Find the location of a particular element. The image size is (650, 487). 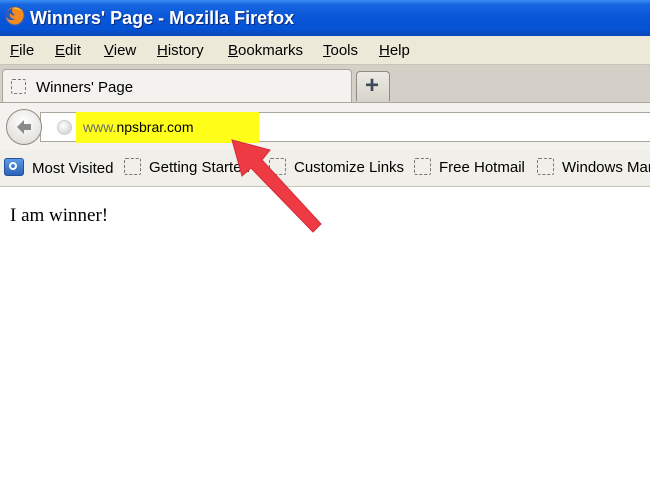

tab-strip: Winners' Page + is located at coordinates (325, 83).